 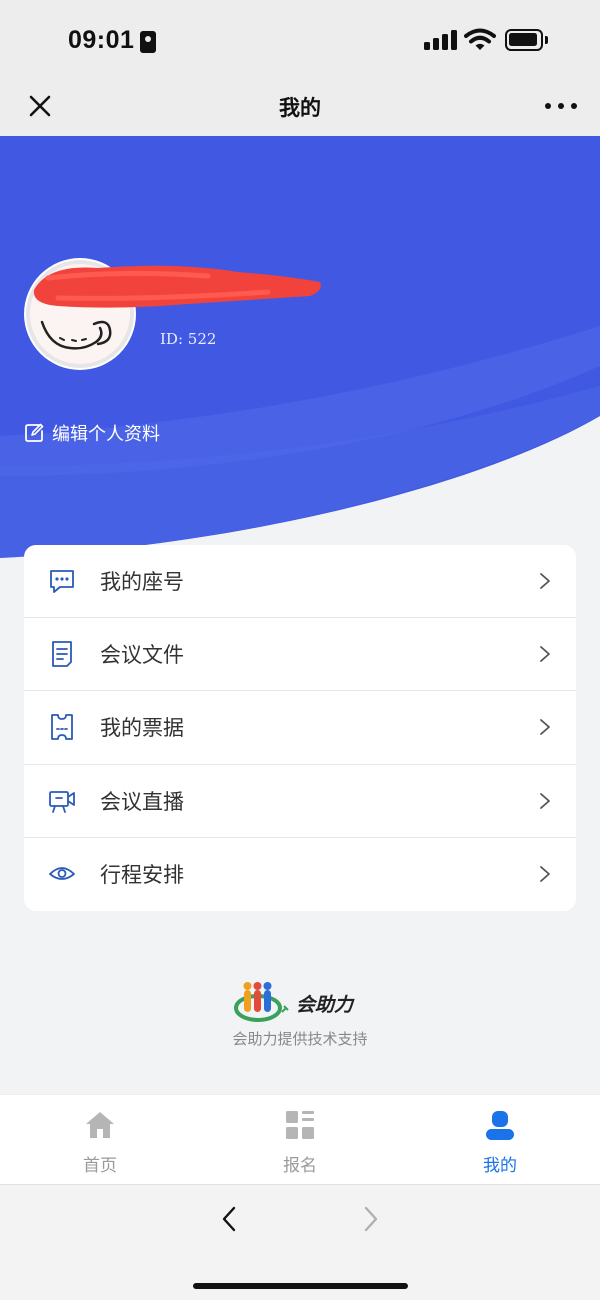 What do you see at coordinates (142, 728) in the screenshot?
I see `menu-item-label: 我的票据` at bounding box center [142, 728].